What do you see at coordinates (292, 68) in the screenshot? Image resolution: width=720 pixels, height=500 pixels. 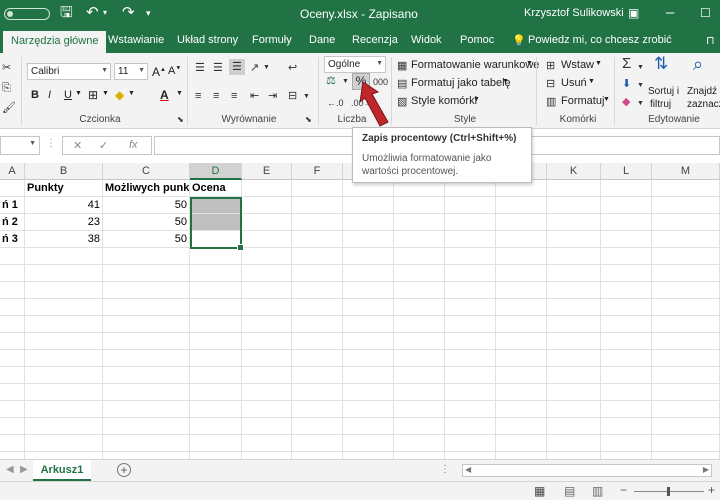 I see `wrap-text-icon: ↩` at bounding box center [292, 68].